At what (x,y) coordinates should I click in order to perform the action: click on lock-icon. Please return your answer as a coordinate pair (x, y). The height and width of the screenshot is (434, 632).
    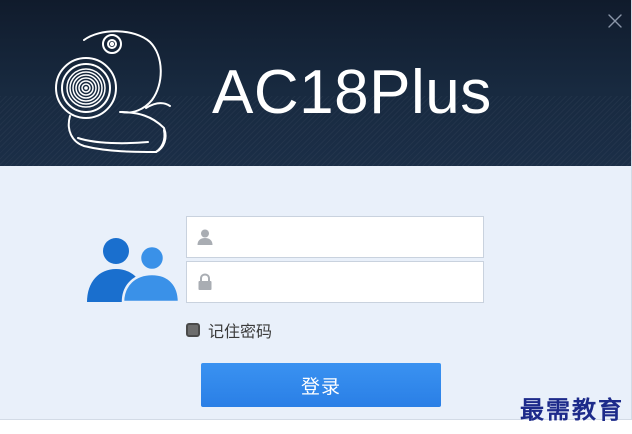
    Looking at the image, I should click on (205, 281).